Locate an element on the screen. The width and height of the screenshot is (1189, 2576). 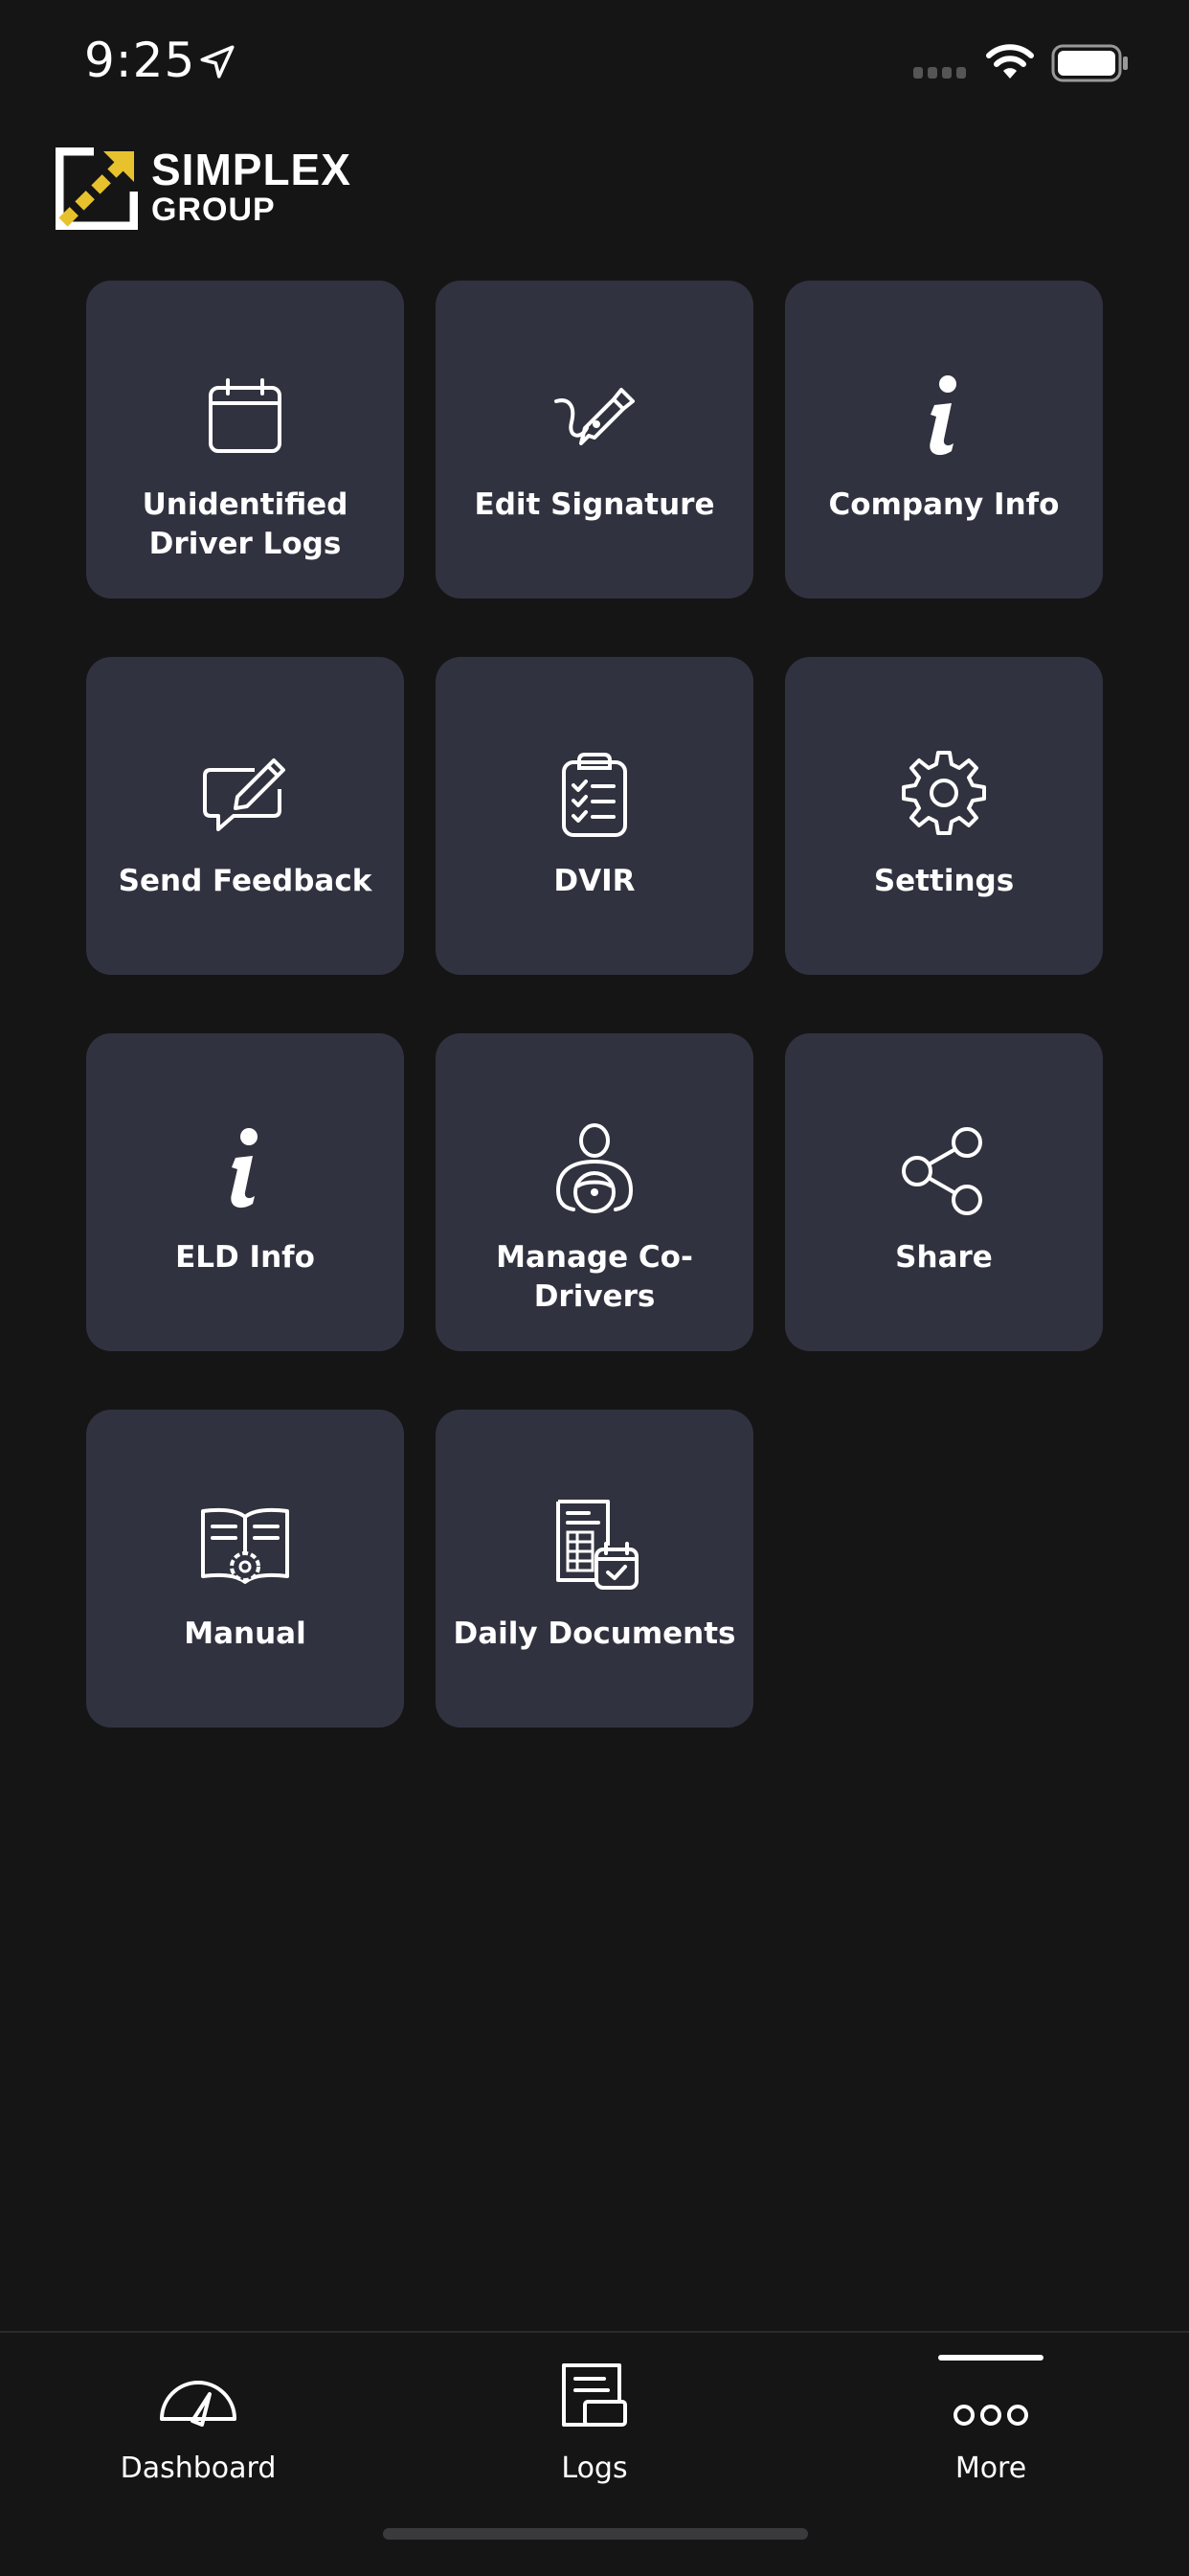
tile-send-feedback: Send Feedback is located at coordinates (245, 816).